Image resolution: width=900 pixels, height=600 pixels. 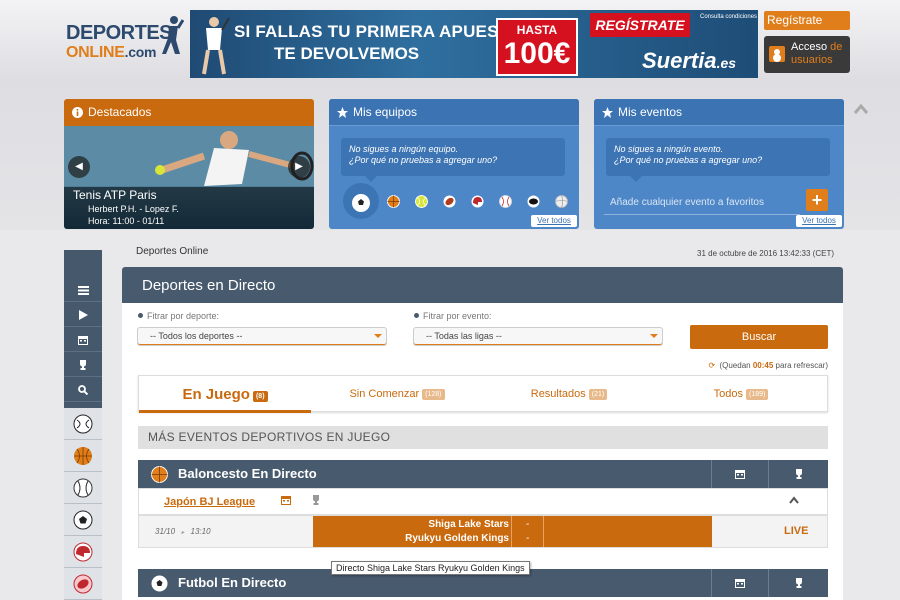 I want to click on tab-results: Resultados (21), so click(x=569, y=394).